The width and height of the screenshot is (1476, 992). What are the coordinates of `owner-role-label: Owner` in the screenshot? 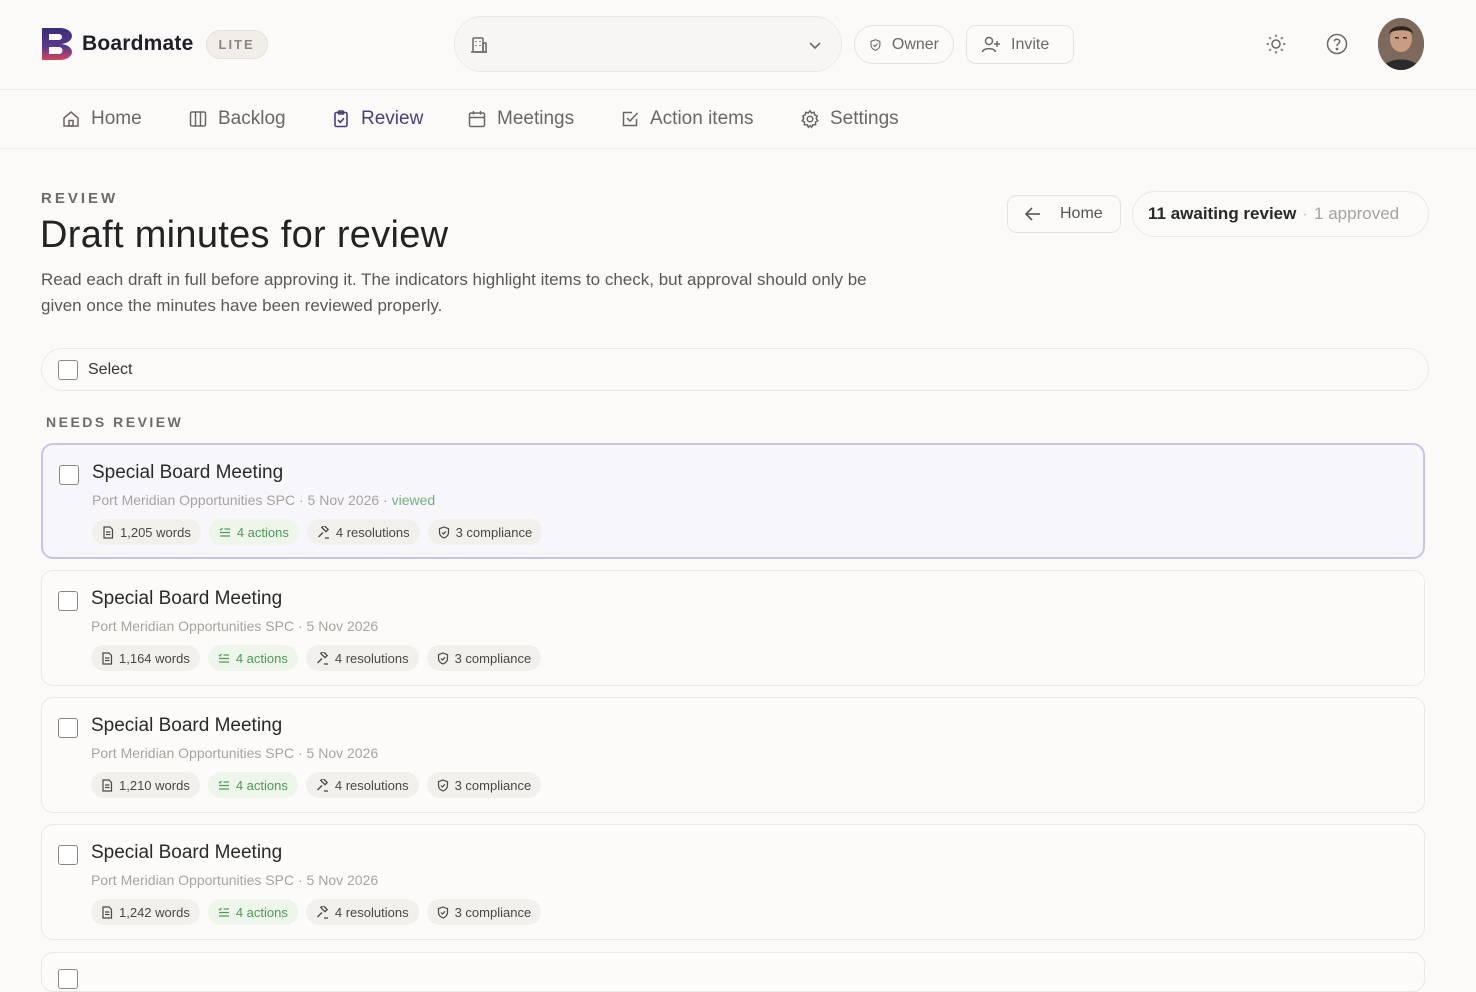 It's located at (915, 44).